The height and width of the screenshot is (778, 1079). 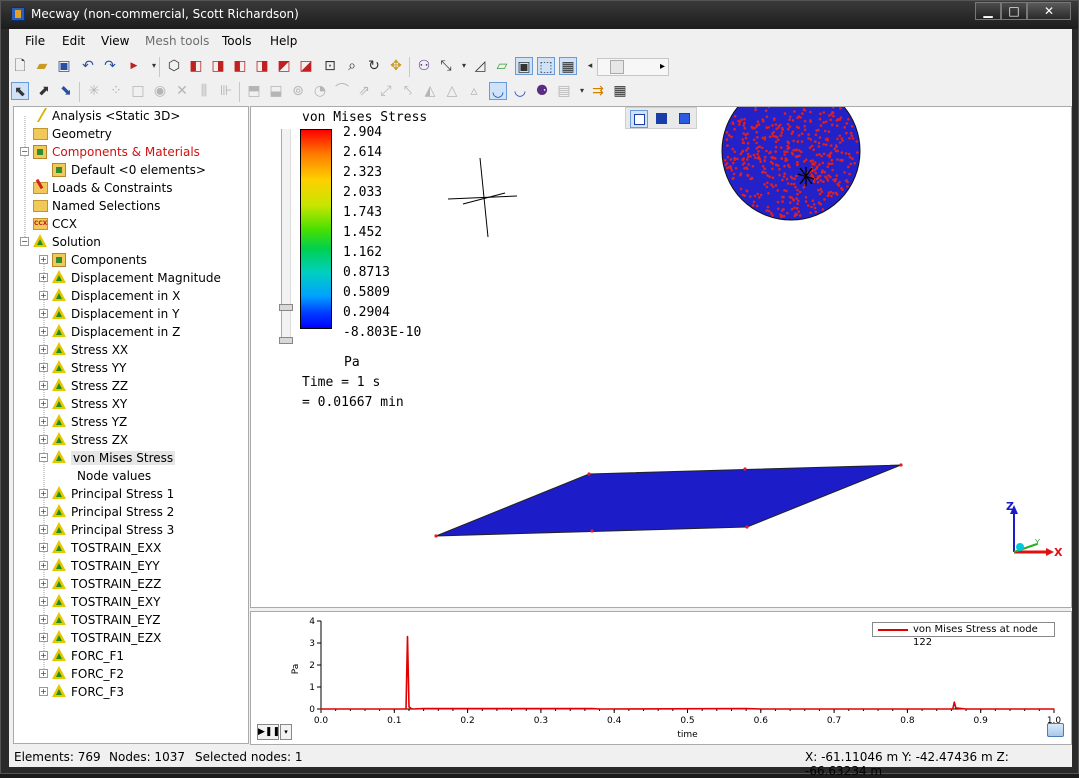 I want to click on view-iso-icon: ⬡, so click(x=174, y=66).